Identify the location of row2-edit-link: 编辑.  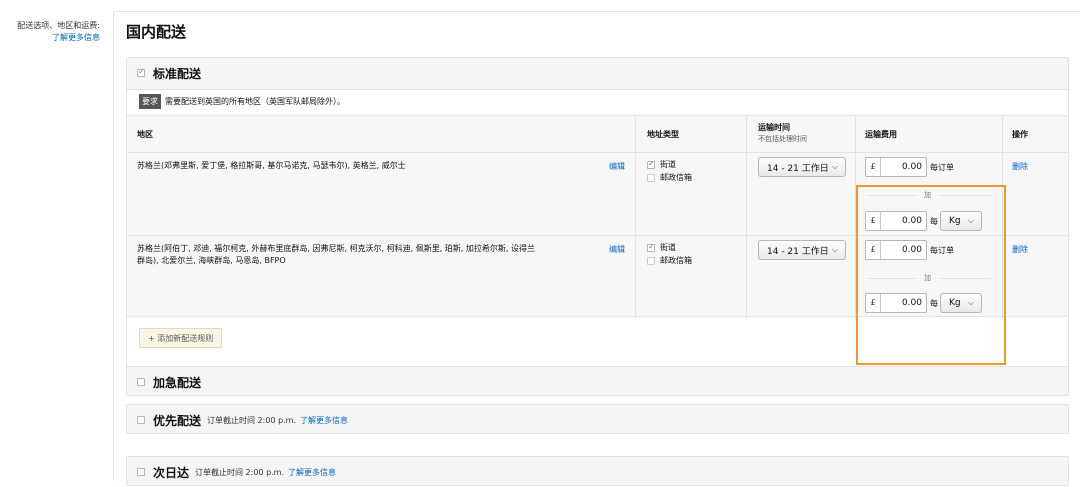
(617, 249).